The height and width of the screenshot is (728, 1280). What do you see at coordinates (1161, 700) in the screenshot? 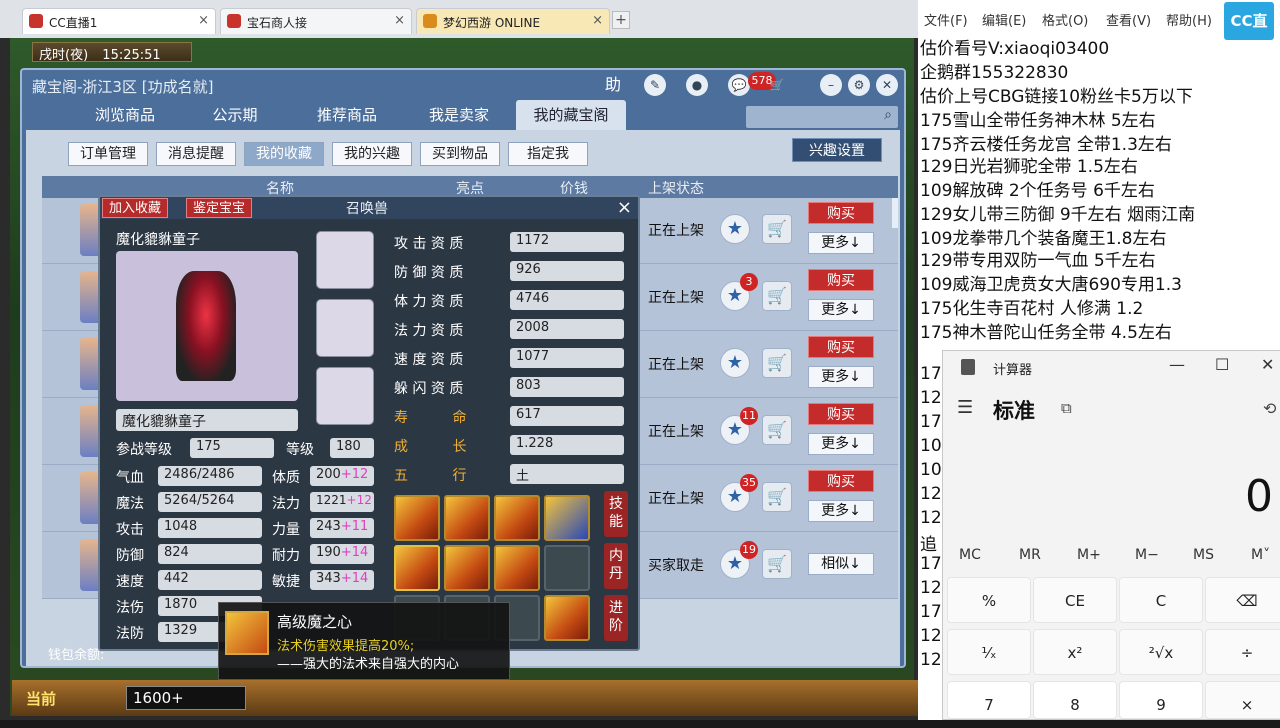
I see `key-9: 9` at bounding box center [1161, 700].